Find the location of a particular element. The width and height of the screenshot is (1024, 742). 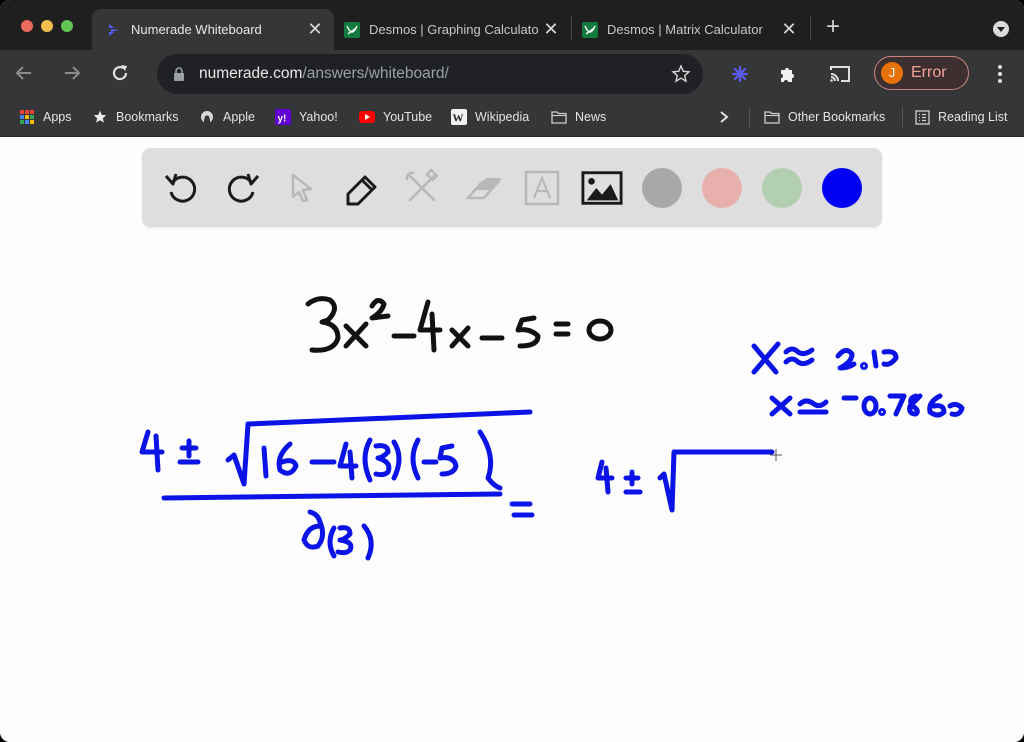

chevron-right-icon is located at coordinates (724, 117).